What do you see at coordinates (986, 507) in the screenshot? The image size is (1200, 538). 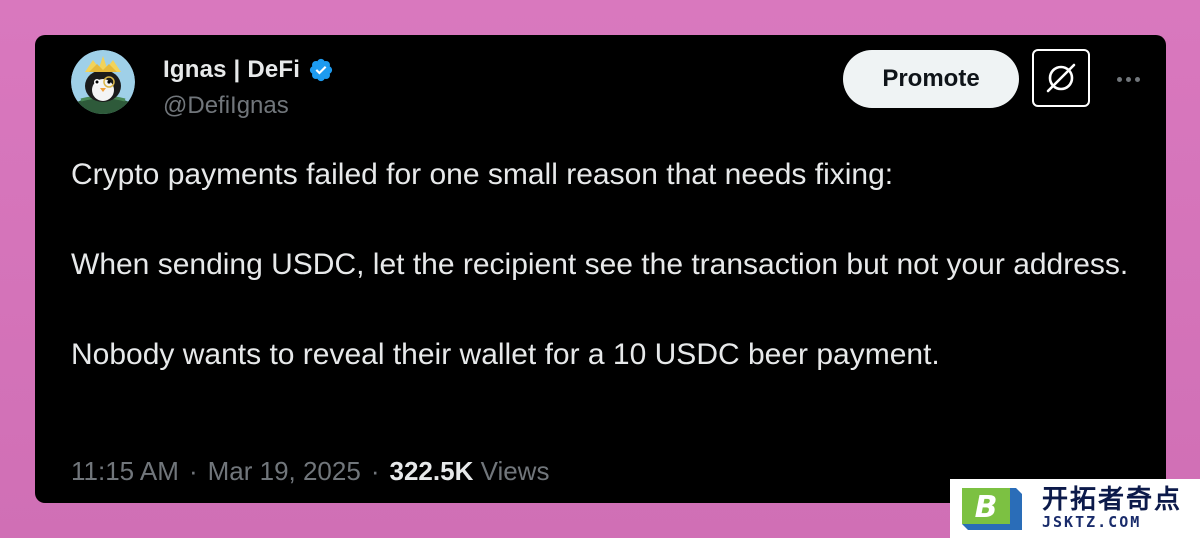 I see `watermark-logo-letter: B` at bounding box center [986, 507].